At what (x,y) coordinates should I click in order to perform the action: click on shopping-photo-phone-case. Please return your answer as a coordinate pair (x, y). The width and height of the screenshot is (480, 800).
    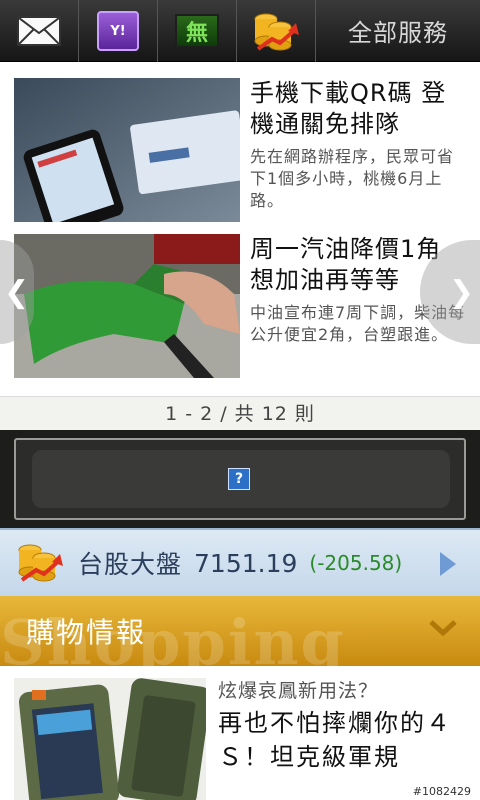
    Looking at the image, I should click on (110, 739).